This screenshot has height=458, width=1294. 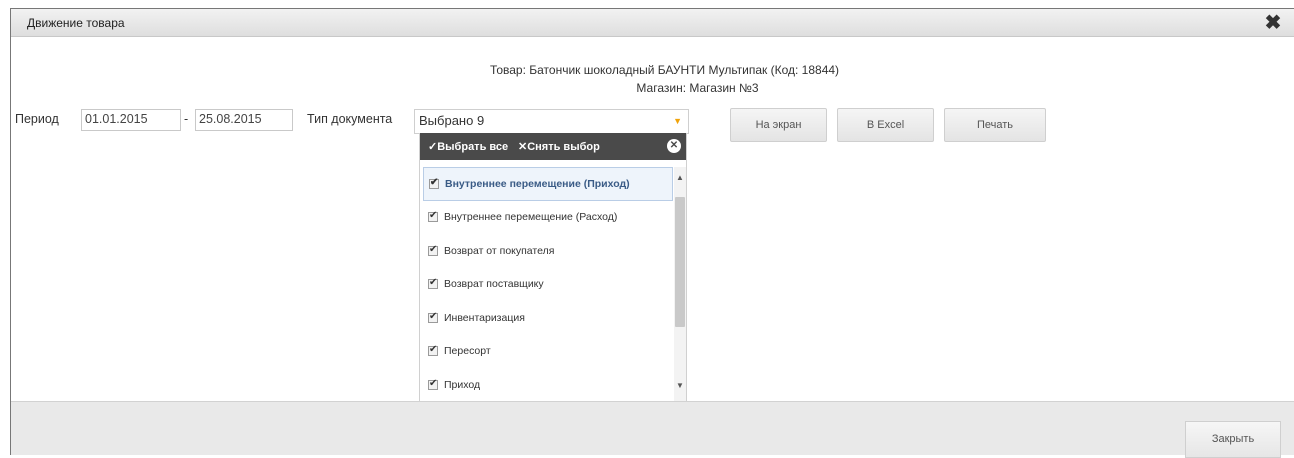 What do you see at coordinates (76, 23) in the screenshot?
I see `dialog-title: Движение товара` at bounding box center [76, 23].